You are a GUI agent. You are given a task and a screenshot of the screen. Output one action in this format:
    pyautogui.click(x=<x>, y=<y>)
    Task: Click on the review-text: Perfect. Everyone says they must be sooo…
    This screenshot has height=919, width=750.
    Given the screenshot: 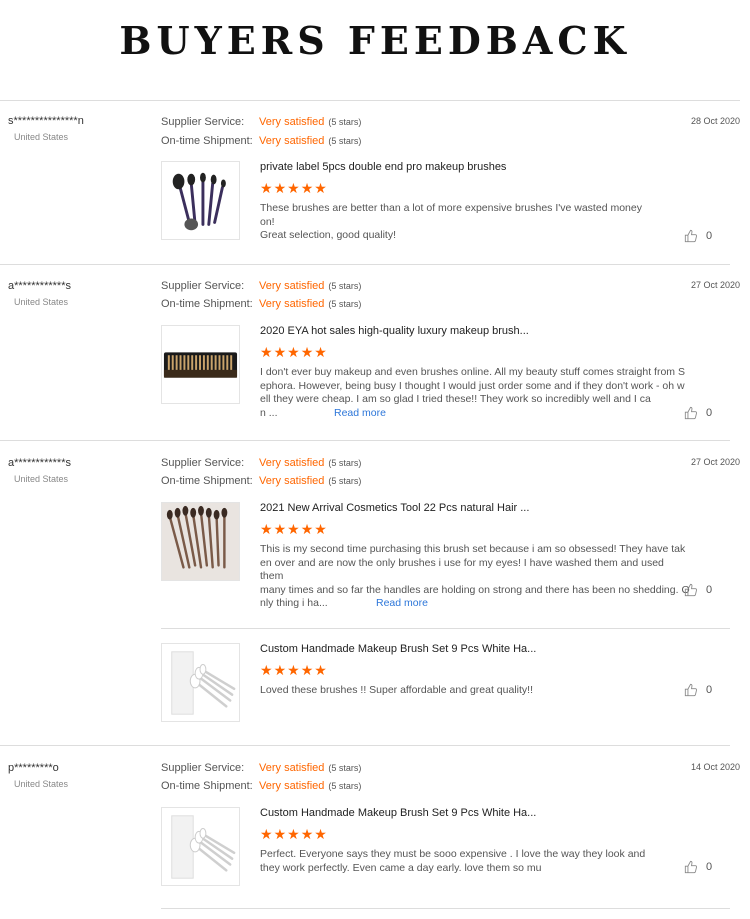 What is the action you would take?
    pyautogui.click(x=475, y=861)
    